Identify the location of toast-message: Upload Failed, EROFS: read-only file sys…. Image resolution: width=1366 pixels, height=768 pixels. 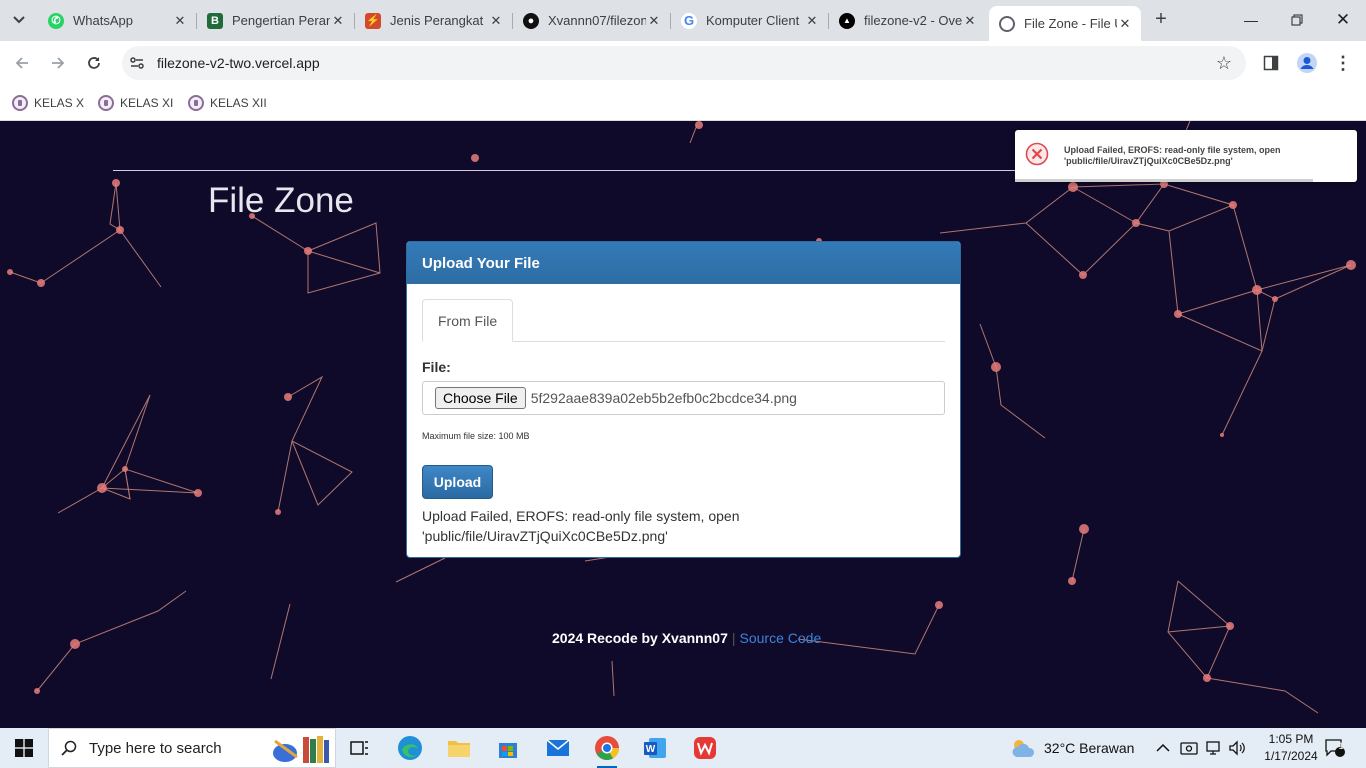
(1172, 155).